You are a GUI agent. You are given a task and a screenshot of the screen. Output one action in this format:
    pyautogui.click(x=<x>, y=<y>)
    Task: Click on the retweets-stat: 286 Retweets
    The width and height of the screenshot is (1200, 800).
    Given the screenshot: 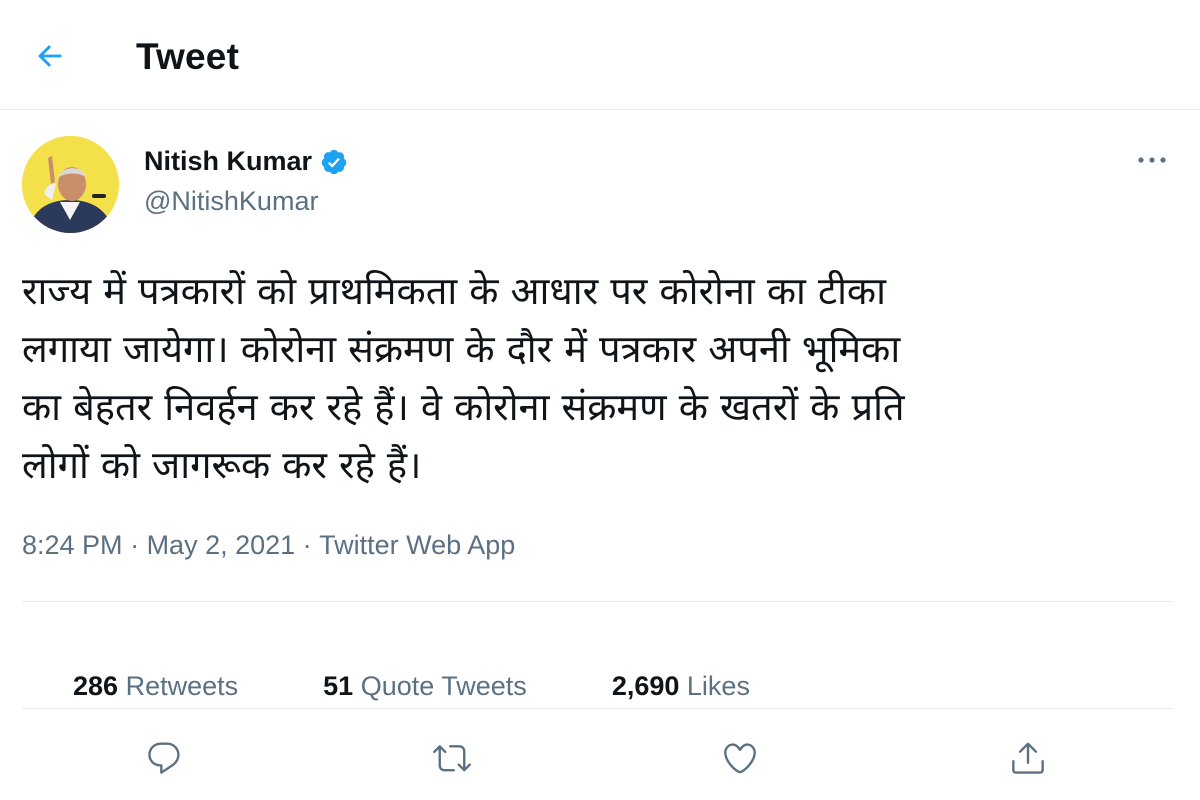 What is the action you would take?
    pyautogui.click(x=133, y=686)
    